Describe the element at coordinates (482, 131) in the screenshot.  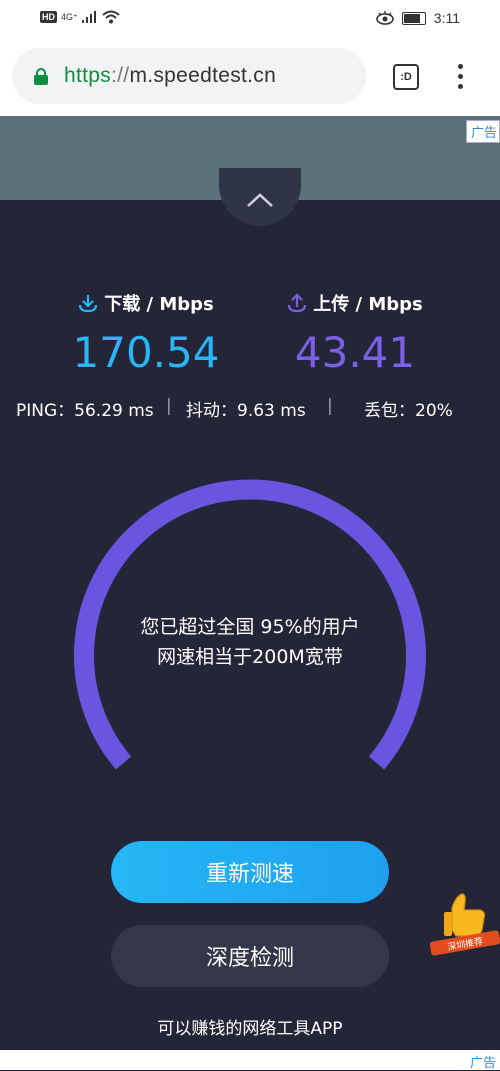
I see `ad-tag: 广告` at that location.